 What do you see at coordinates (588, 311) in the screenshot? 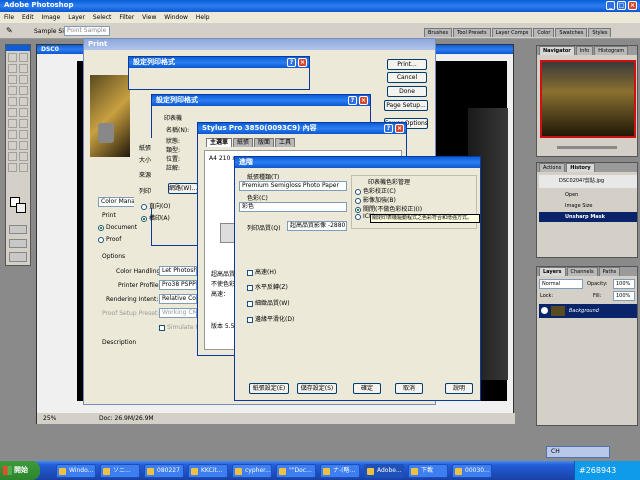
I see `layer-row: Background` at bounding box center [588, 311].